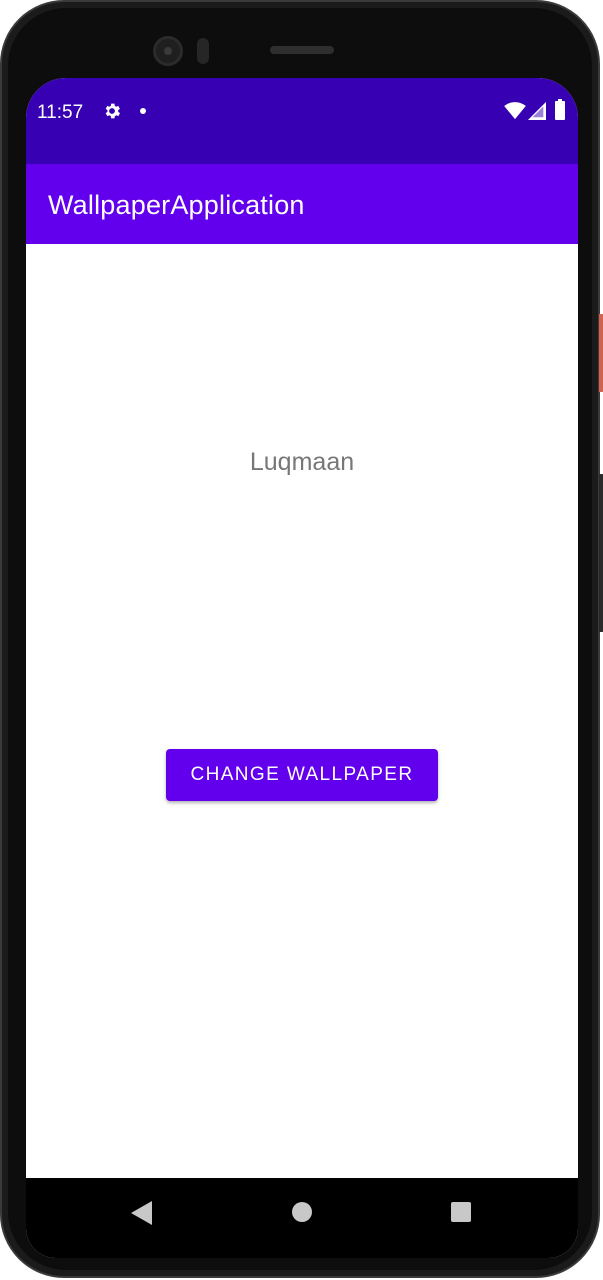  What do you see at coordinates (60, 112) in the screenshot?
I see `status-time: 11:57` at bounding box center [60, 112].